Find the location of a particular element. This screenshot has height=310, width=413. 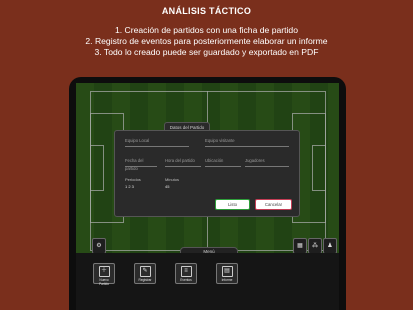

minutes-label: Minutos is located at coordinates (172, 179).